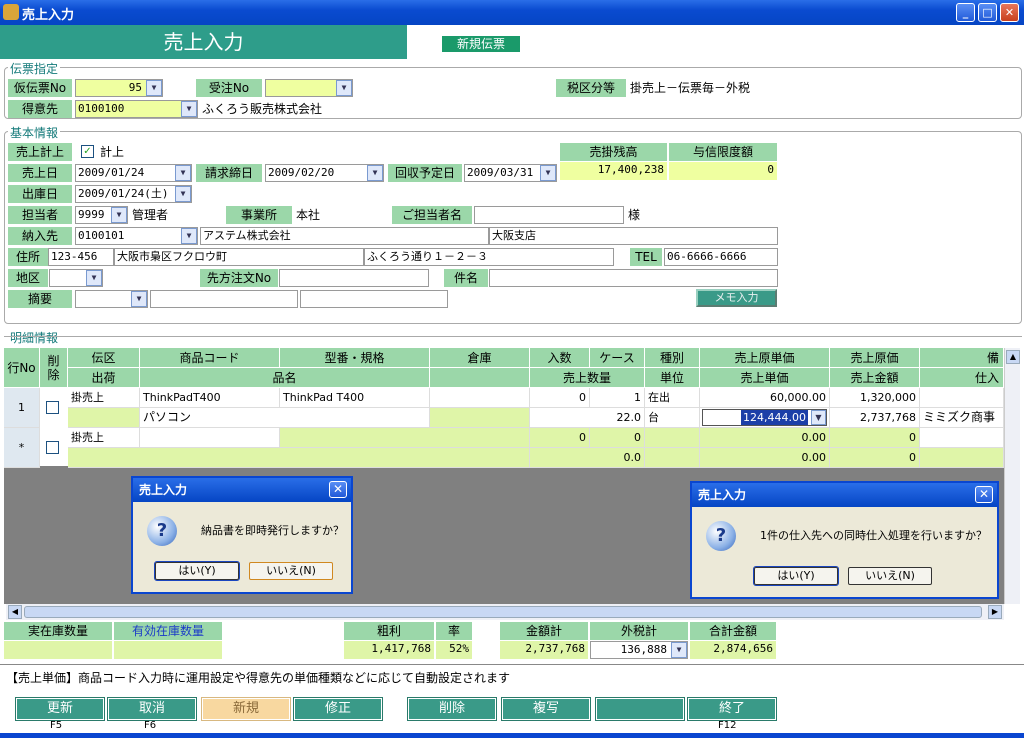  Describe the element at coordinates (987, 12) in the screenshot. I see `maximize-button: □` at that location.